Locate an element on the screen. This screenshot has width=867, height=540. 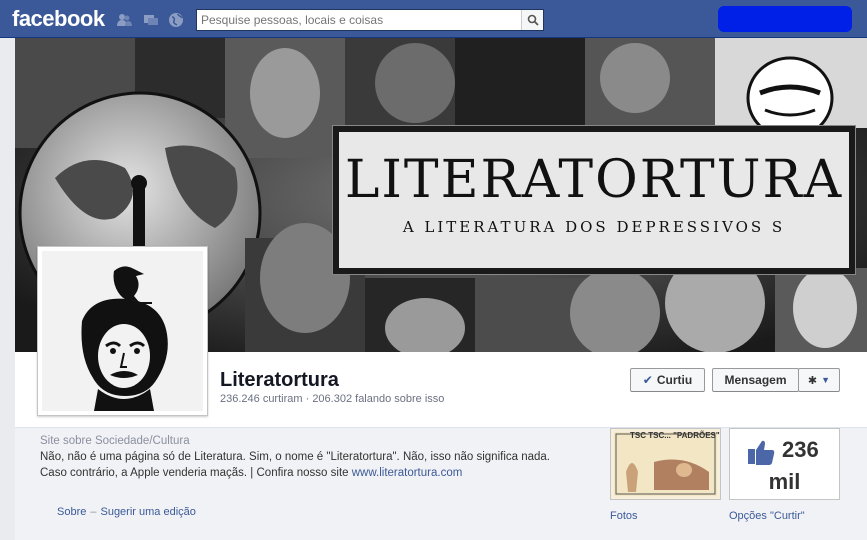
page-options-button: ✱ ▼ is located at coordinates (819, 380).